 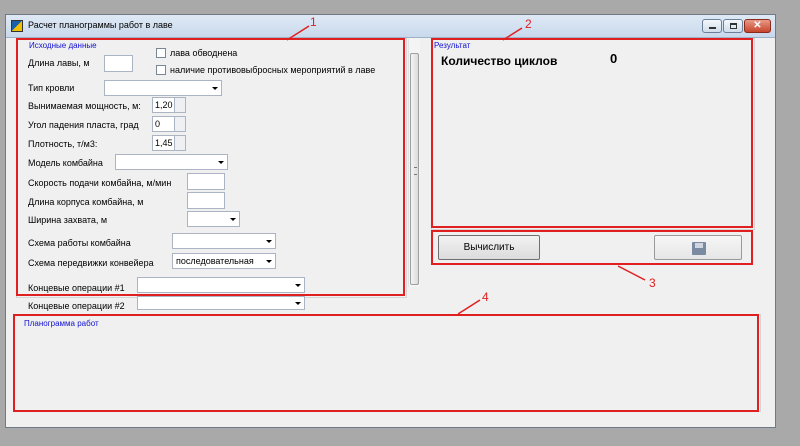 I want to click on annotation-2: 2, so click(x=528, y=24).